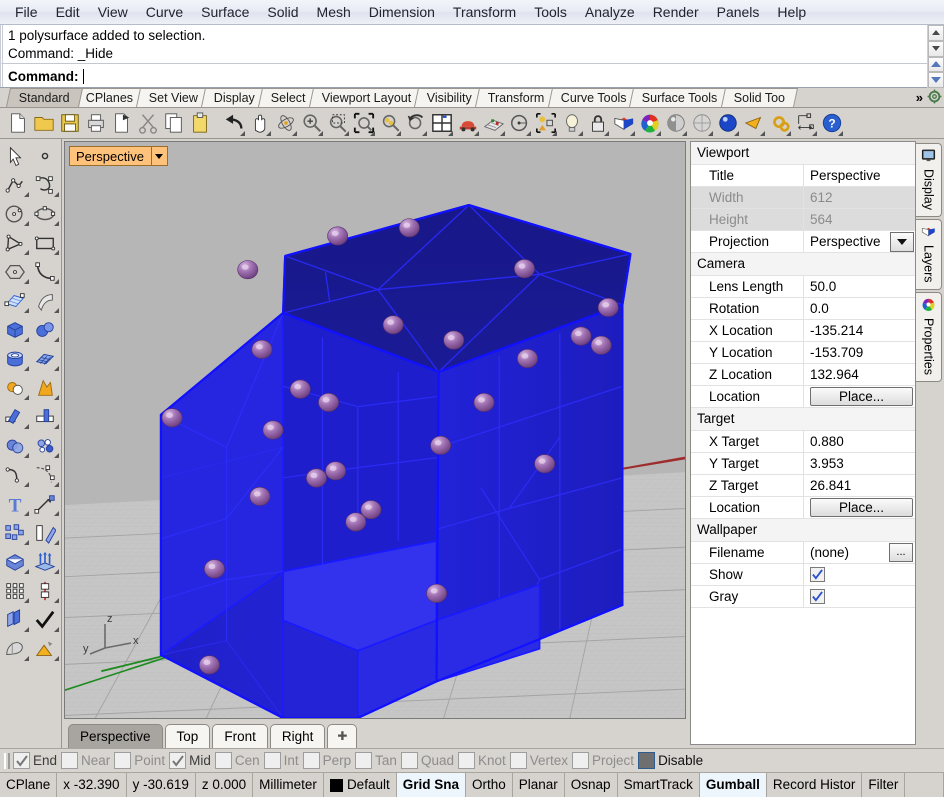 Image resolution: width=944 pixels, height=797 pixels. What do you see at coordinates (427, 760) in the screenshot?
I see `osnap-quad: Quad` at bounding box center [427, 760].